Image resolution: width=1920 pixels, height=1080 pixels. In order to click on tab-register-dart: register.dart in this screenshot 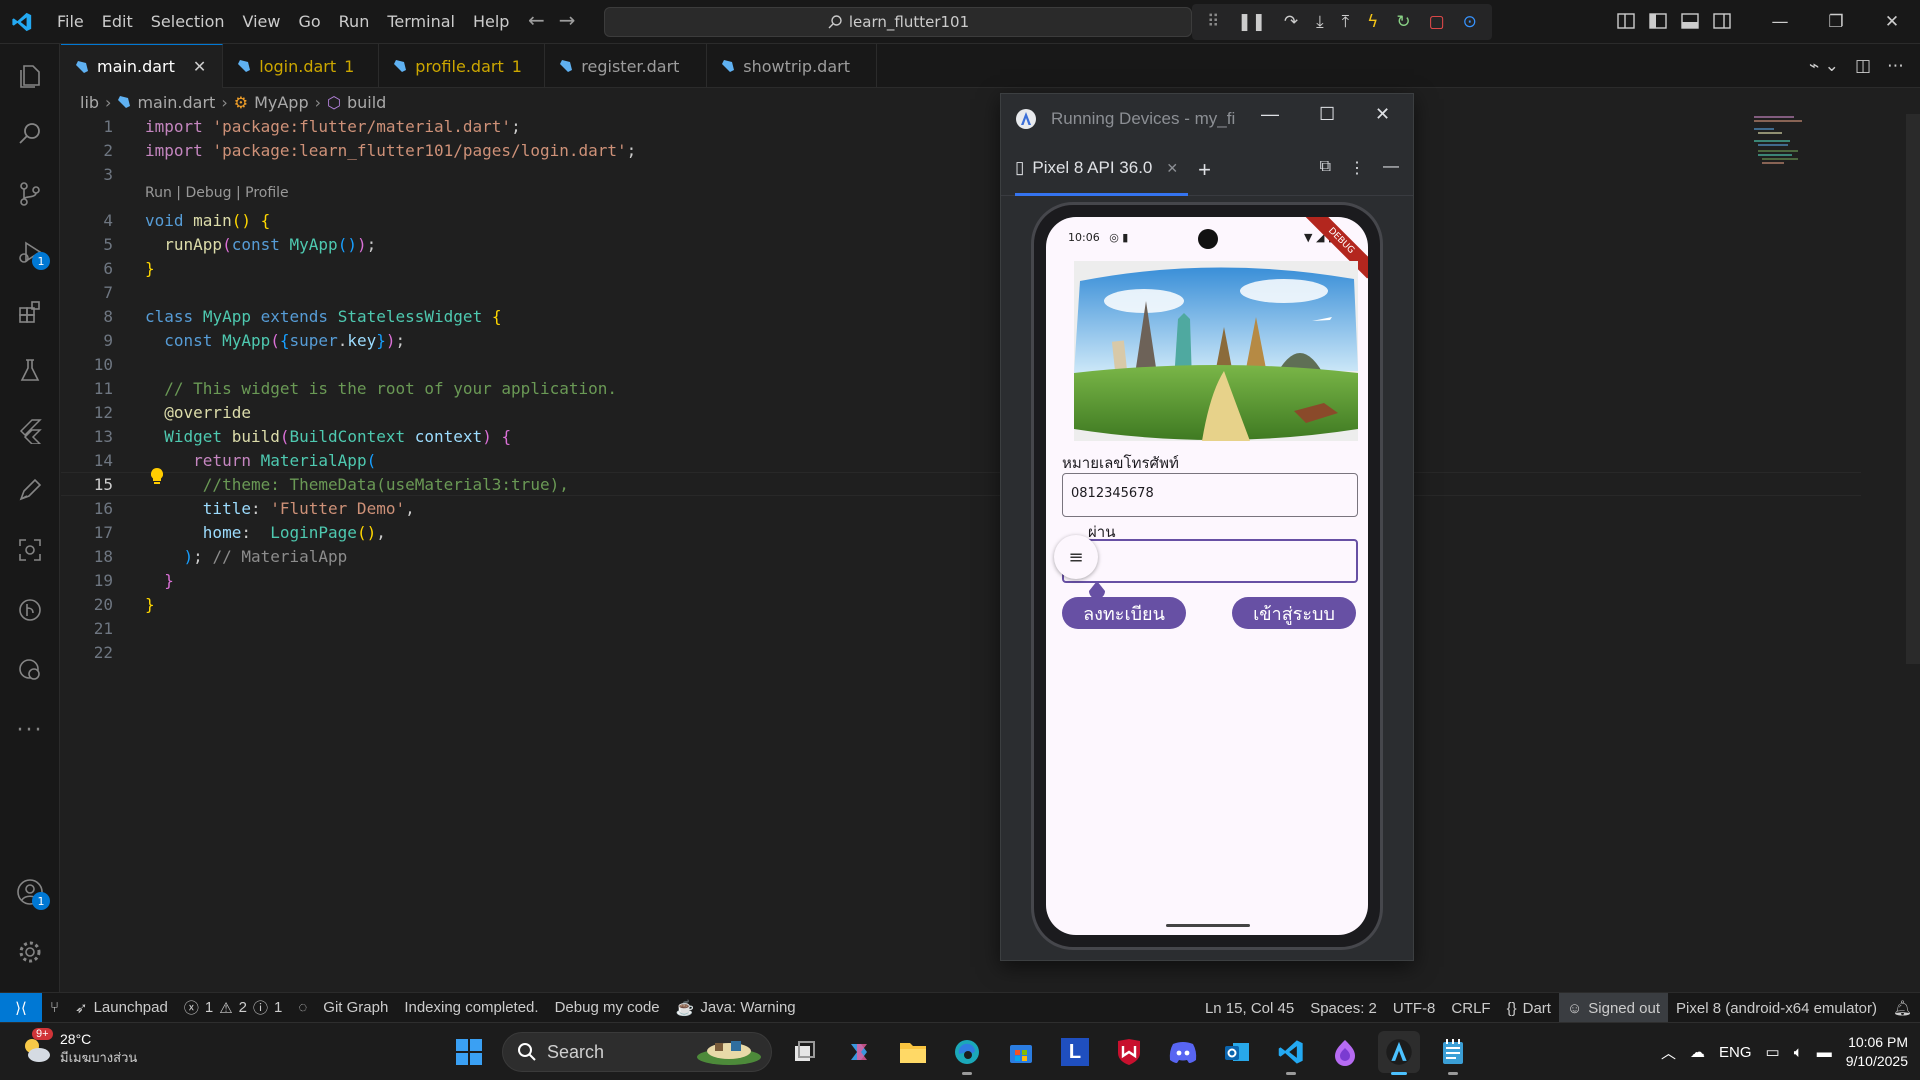, I will do `click(626, 66)`.